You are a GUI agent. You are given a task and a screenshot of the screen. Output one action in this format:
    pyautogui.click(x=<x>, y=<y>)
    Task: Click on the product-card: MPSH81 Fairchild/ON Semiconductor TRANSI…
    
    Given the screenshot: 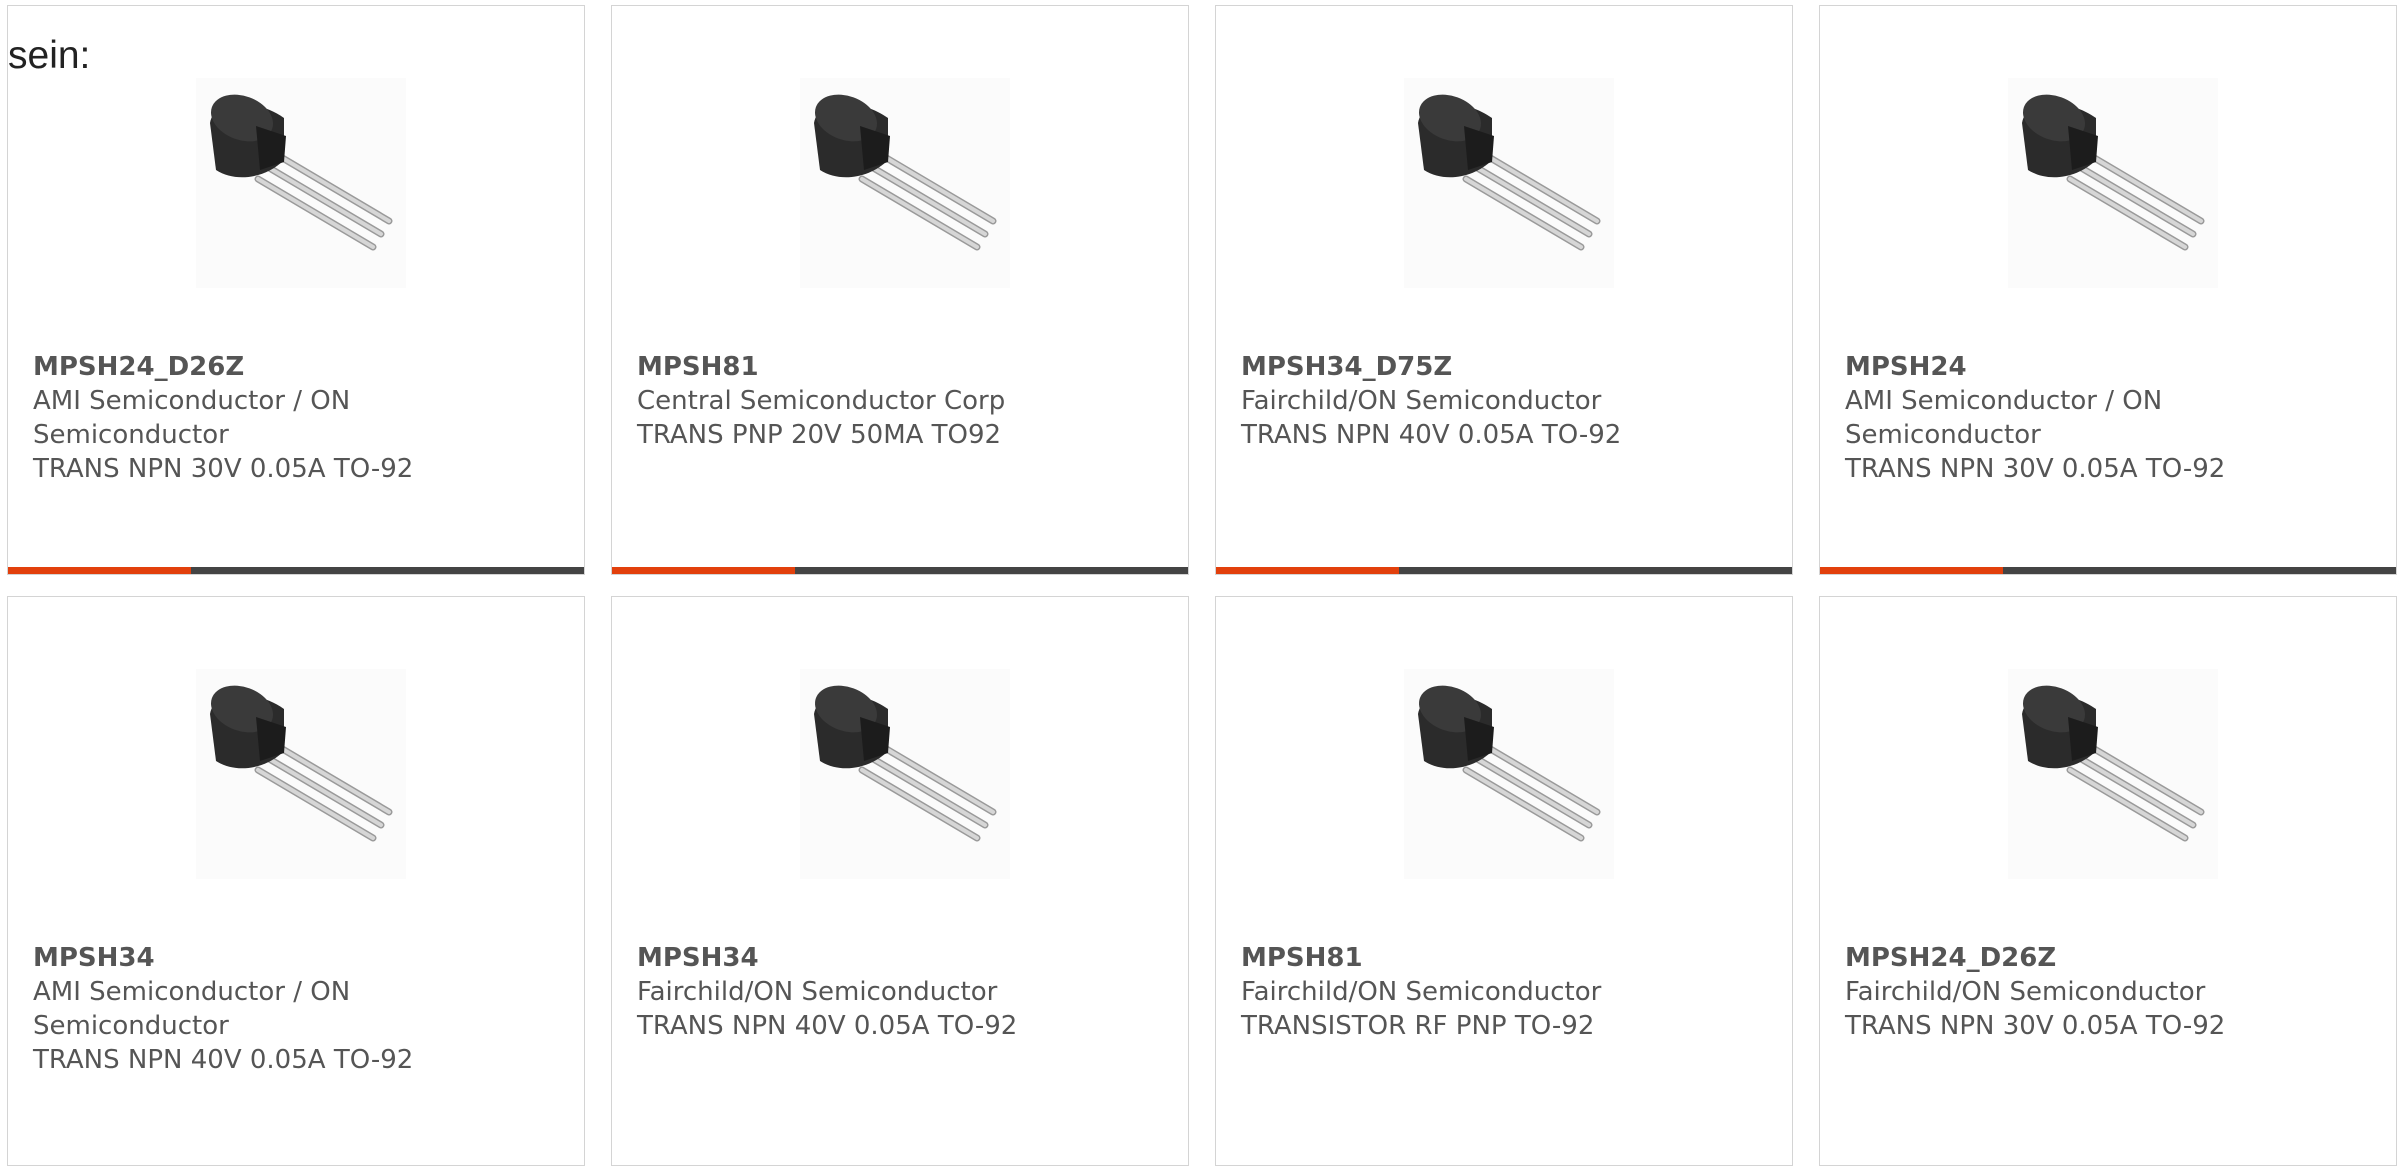 What is the action you would take?
    pyautogui.click(x=1504, y=881)
    